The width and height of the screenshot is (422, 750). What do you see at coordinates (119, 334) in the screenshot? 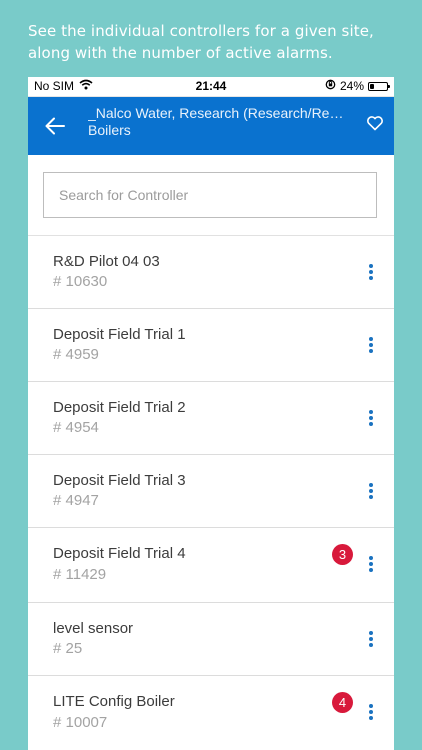
I see `controller-name: Deposit Field Trial 1` at bounding box center [119, 334].